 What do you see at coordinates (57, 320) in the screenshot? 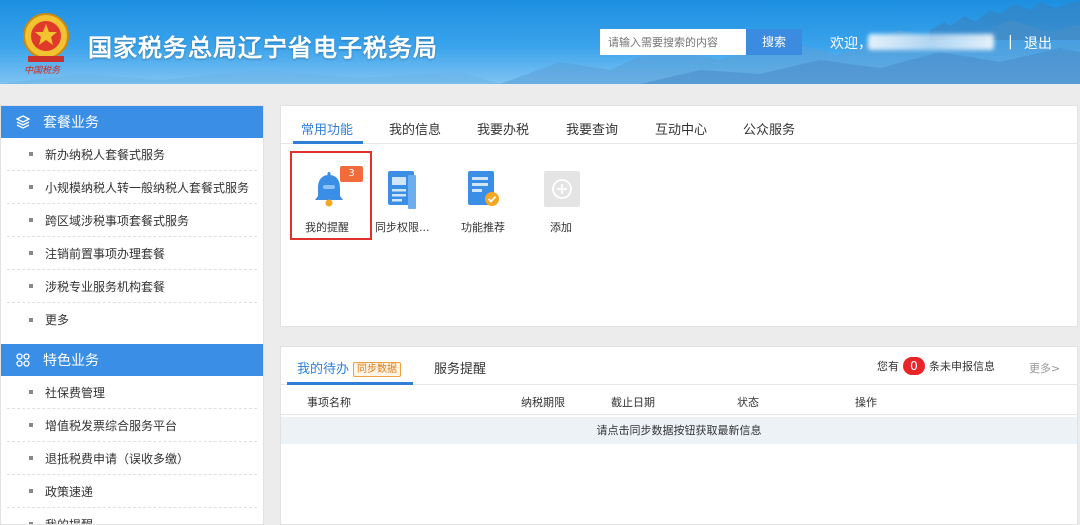
I see `sidebar-item-label: 更多` at bounding box center [57, 320].